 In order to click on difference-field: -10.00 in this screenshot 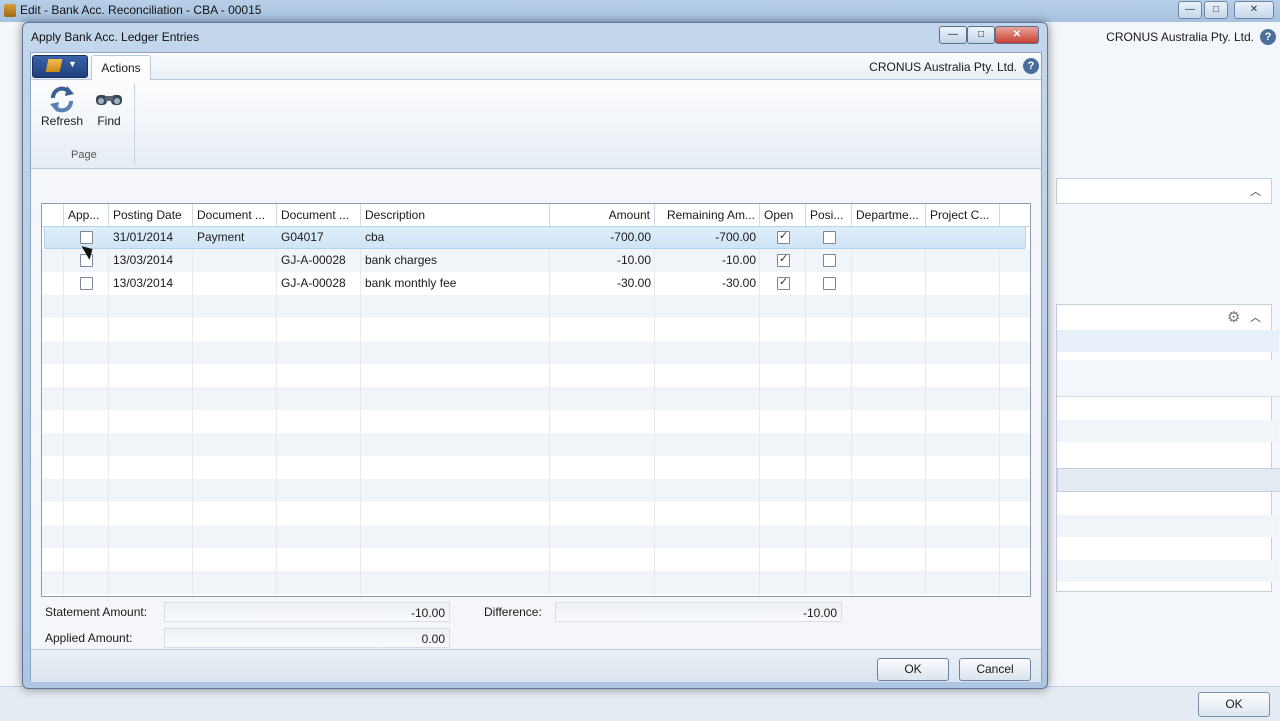, I will do `click(698, 612)`.